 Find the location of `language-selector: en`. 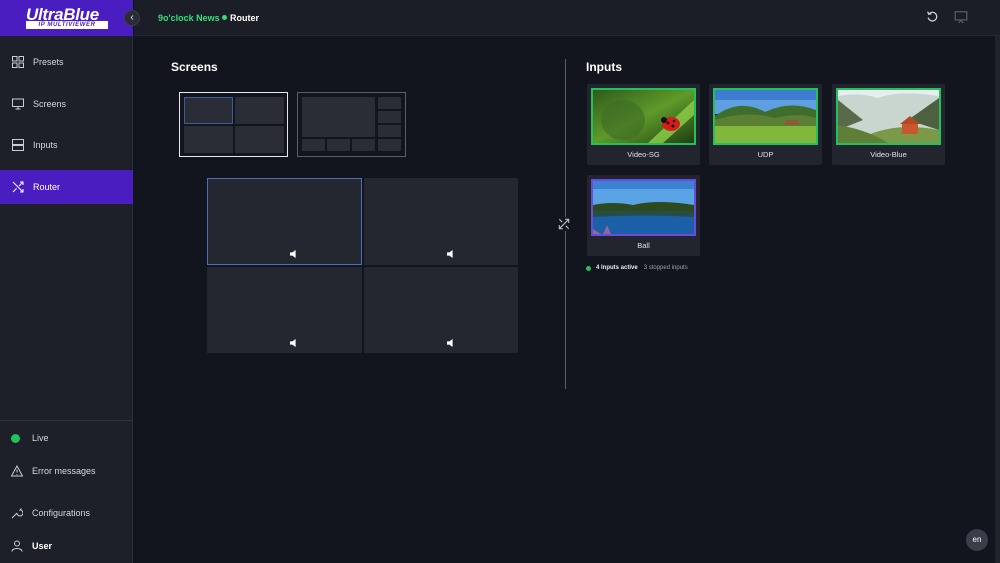

language-selector: en is located at coordinates (977, 540).